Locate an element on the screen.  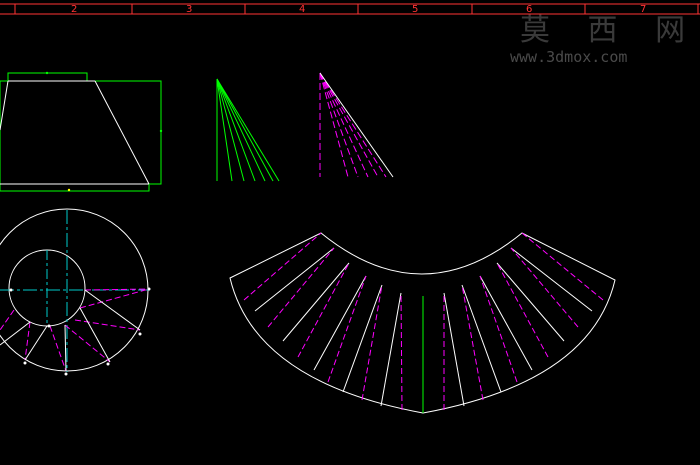
ruler-number-3: 3 is located at coordinates (189, 9).